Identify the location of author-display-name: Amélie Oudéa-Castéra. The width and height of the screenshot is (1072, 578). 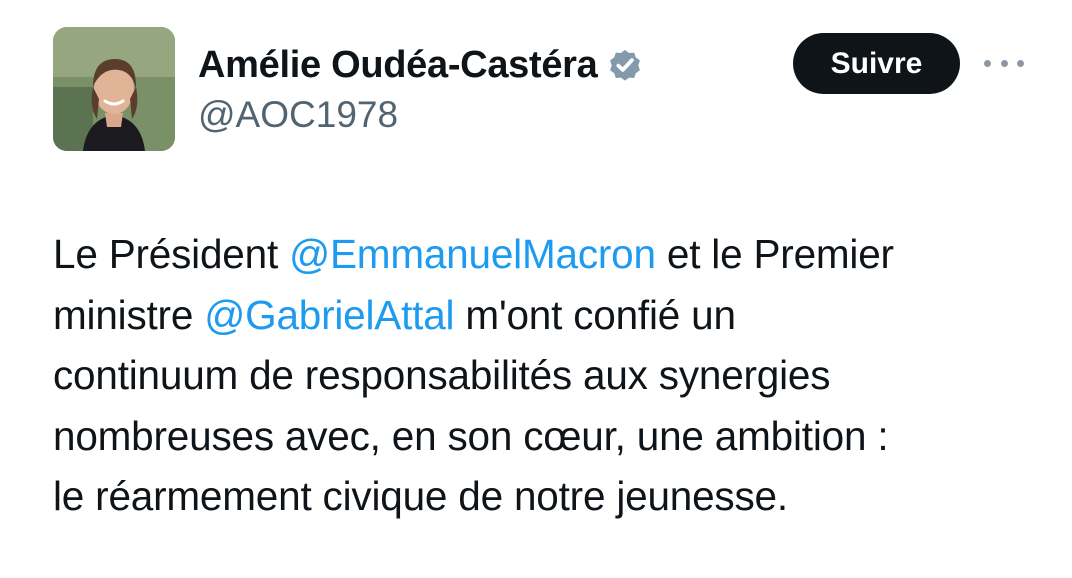
(398, 65).